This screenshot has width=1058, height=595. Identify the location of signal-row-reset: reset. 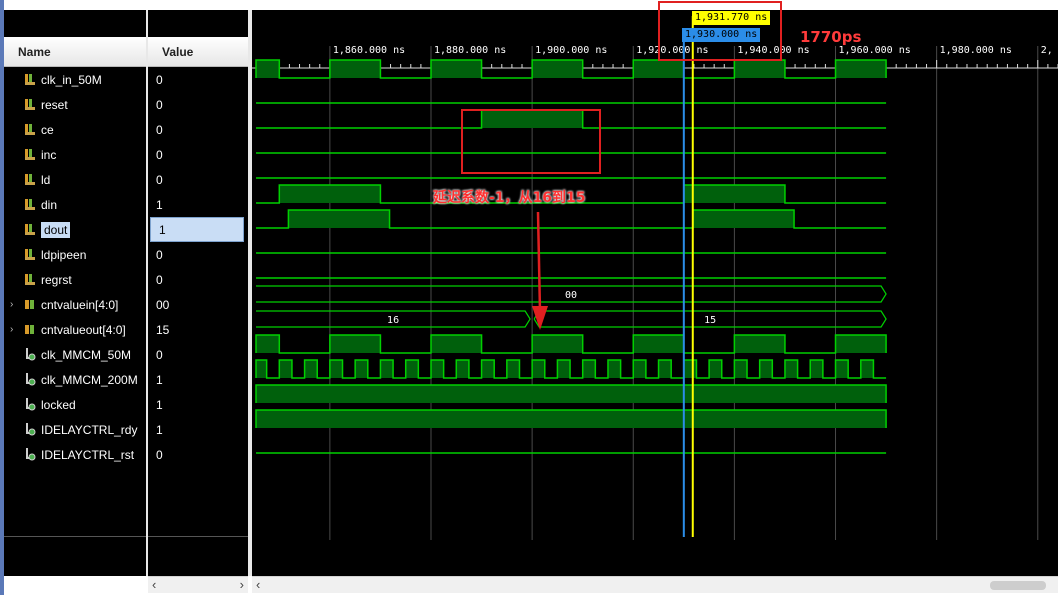
(75, 104).